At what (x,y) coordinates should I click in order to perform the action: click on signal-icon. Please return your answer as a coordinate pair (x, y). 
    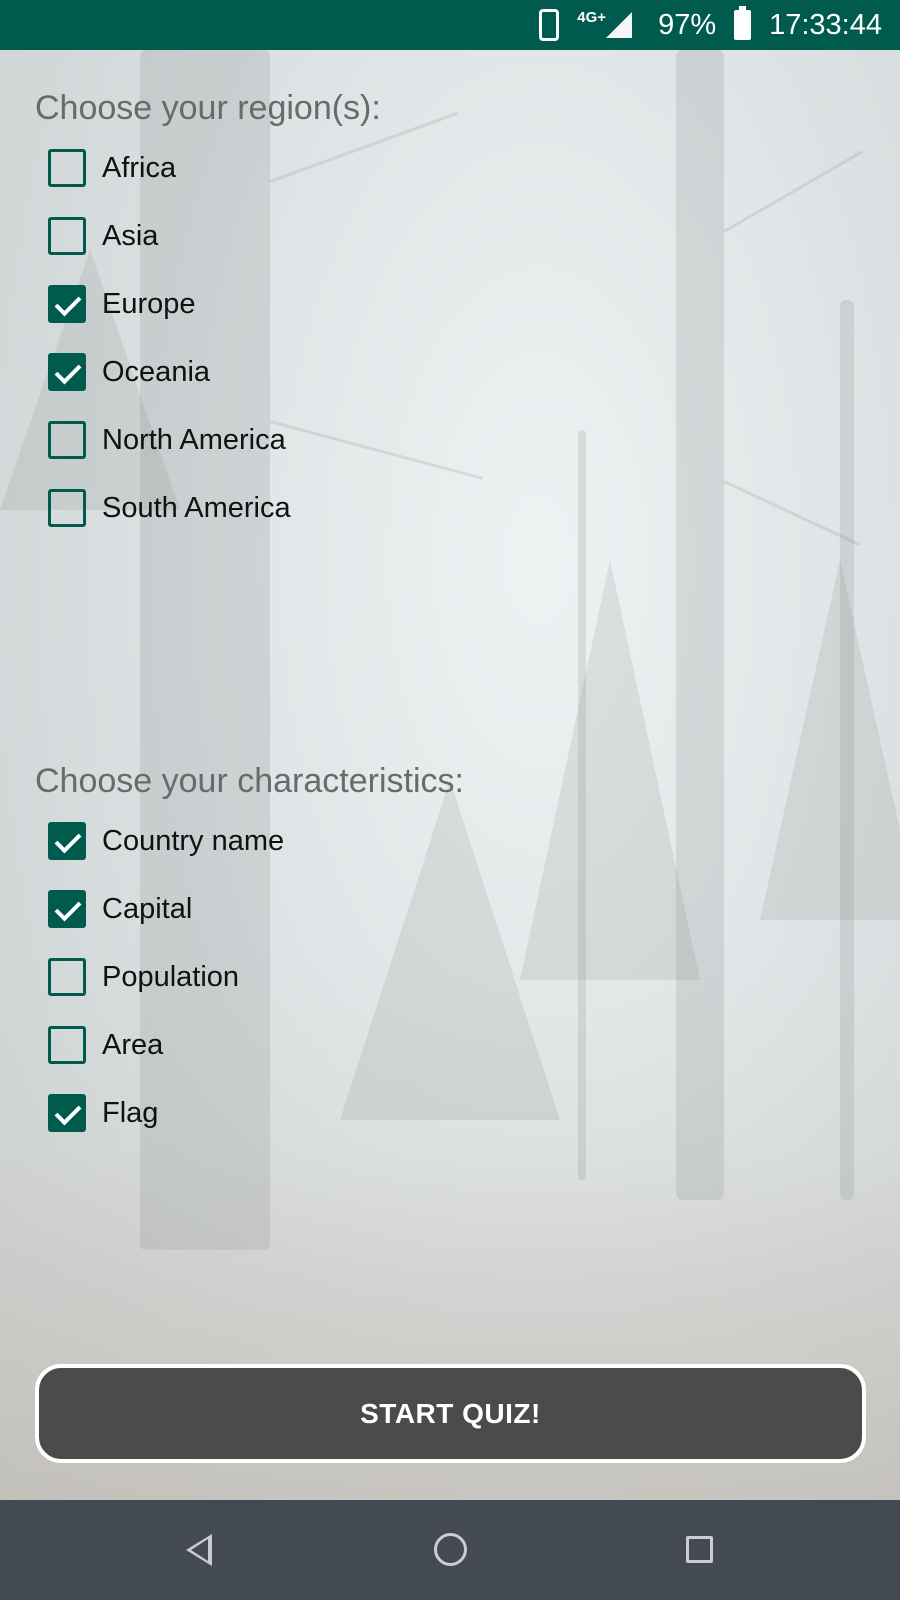
    Looking at the image, I should click on (619, 25).